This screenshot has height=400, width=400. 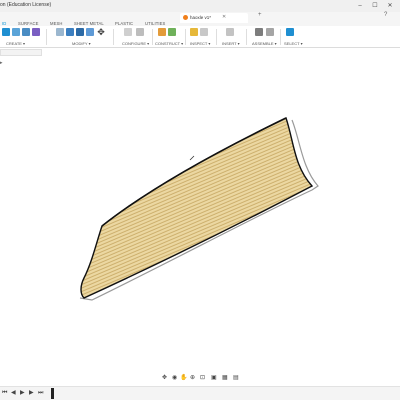 What do you see at coordinates (201, 17) in the screenshot?
I see `document-name: haoxle v1*` at bounding box center [201, 17].